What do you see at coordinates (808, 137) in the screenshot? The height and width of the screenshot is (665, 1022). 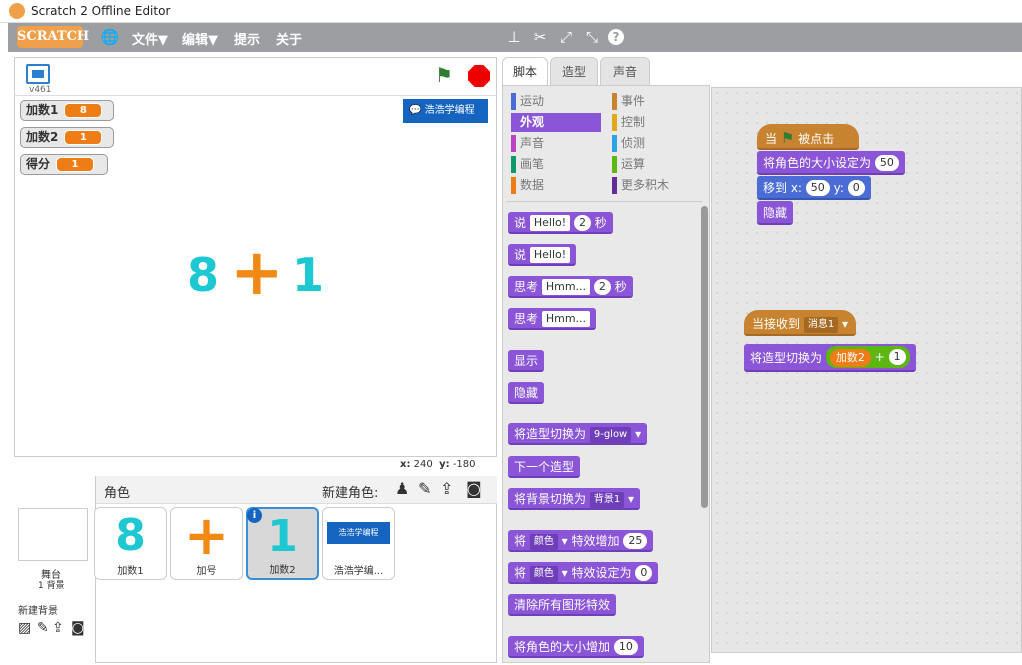 I see `when-flag-clicked-hat: 当 ⚑ 被点击` at bounding box center [808, 137].